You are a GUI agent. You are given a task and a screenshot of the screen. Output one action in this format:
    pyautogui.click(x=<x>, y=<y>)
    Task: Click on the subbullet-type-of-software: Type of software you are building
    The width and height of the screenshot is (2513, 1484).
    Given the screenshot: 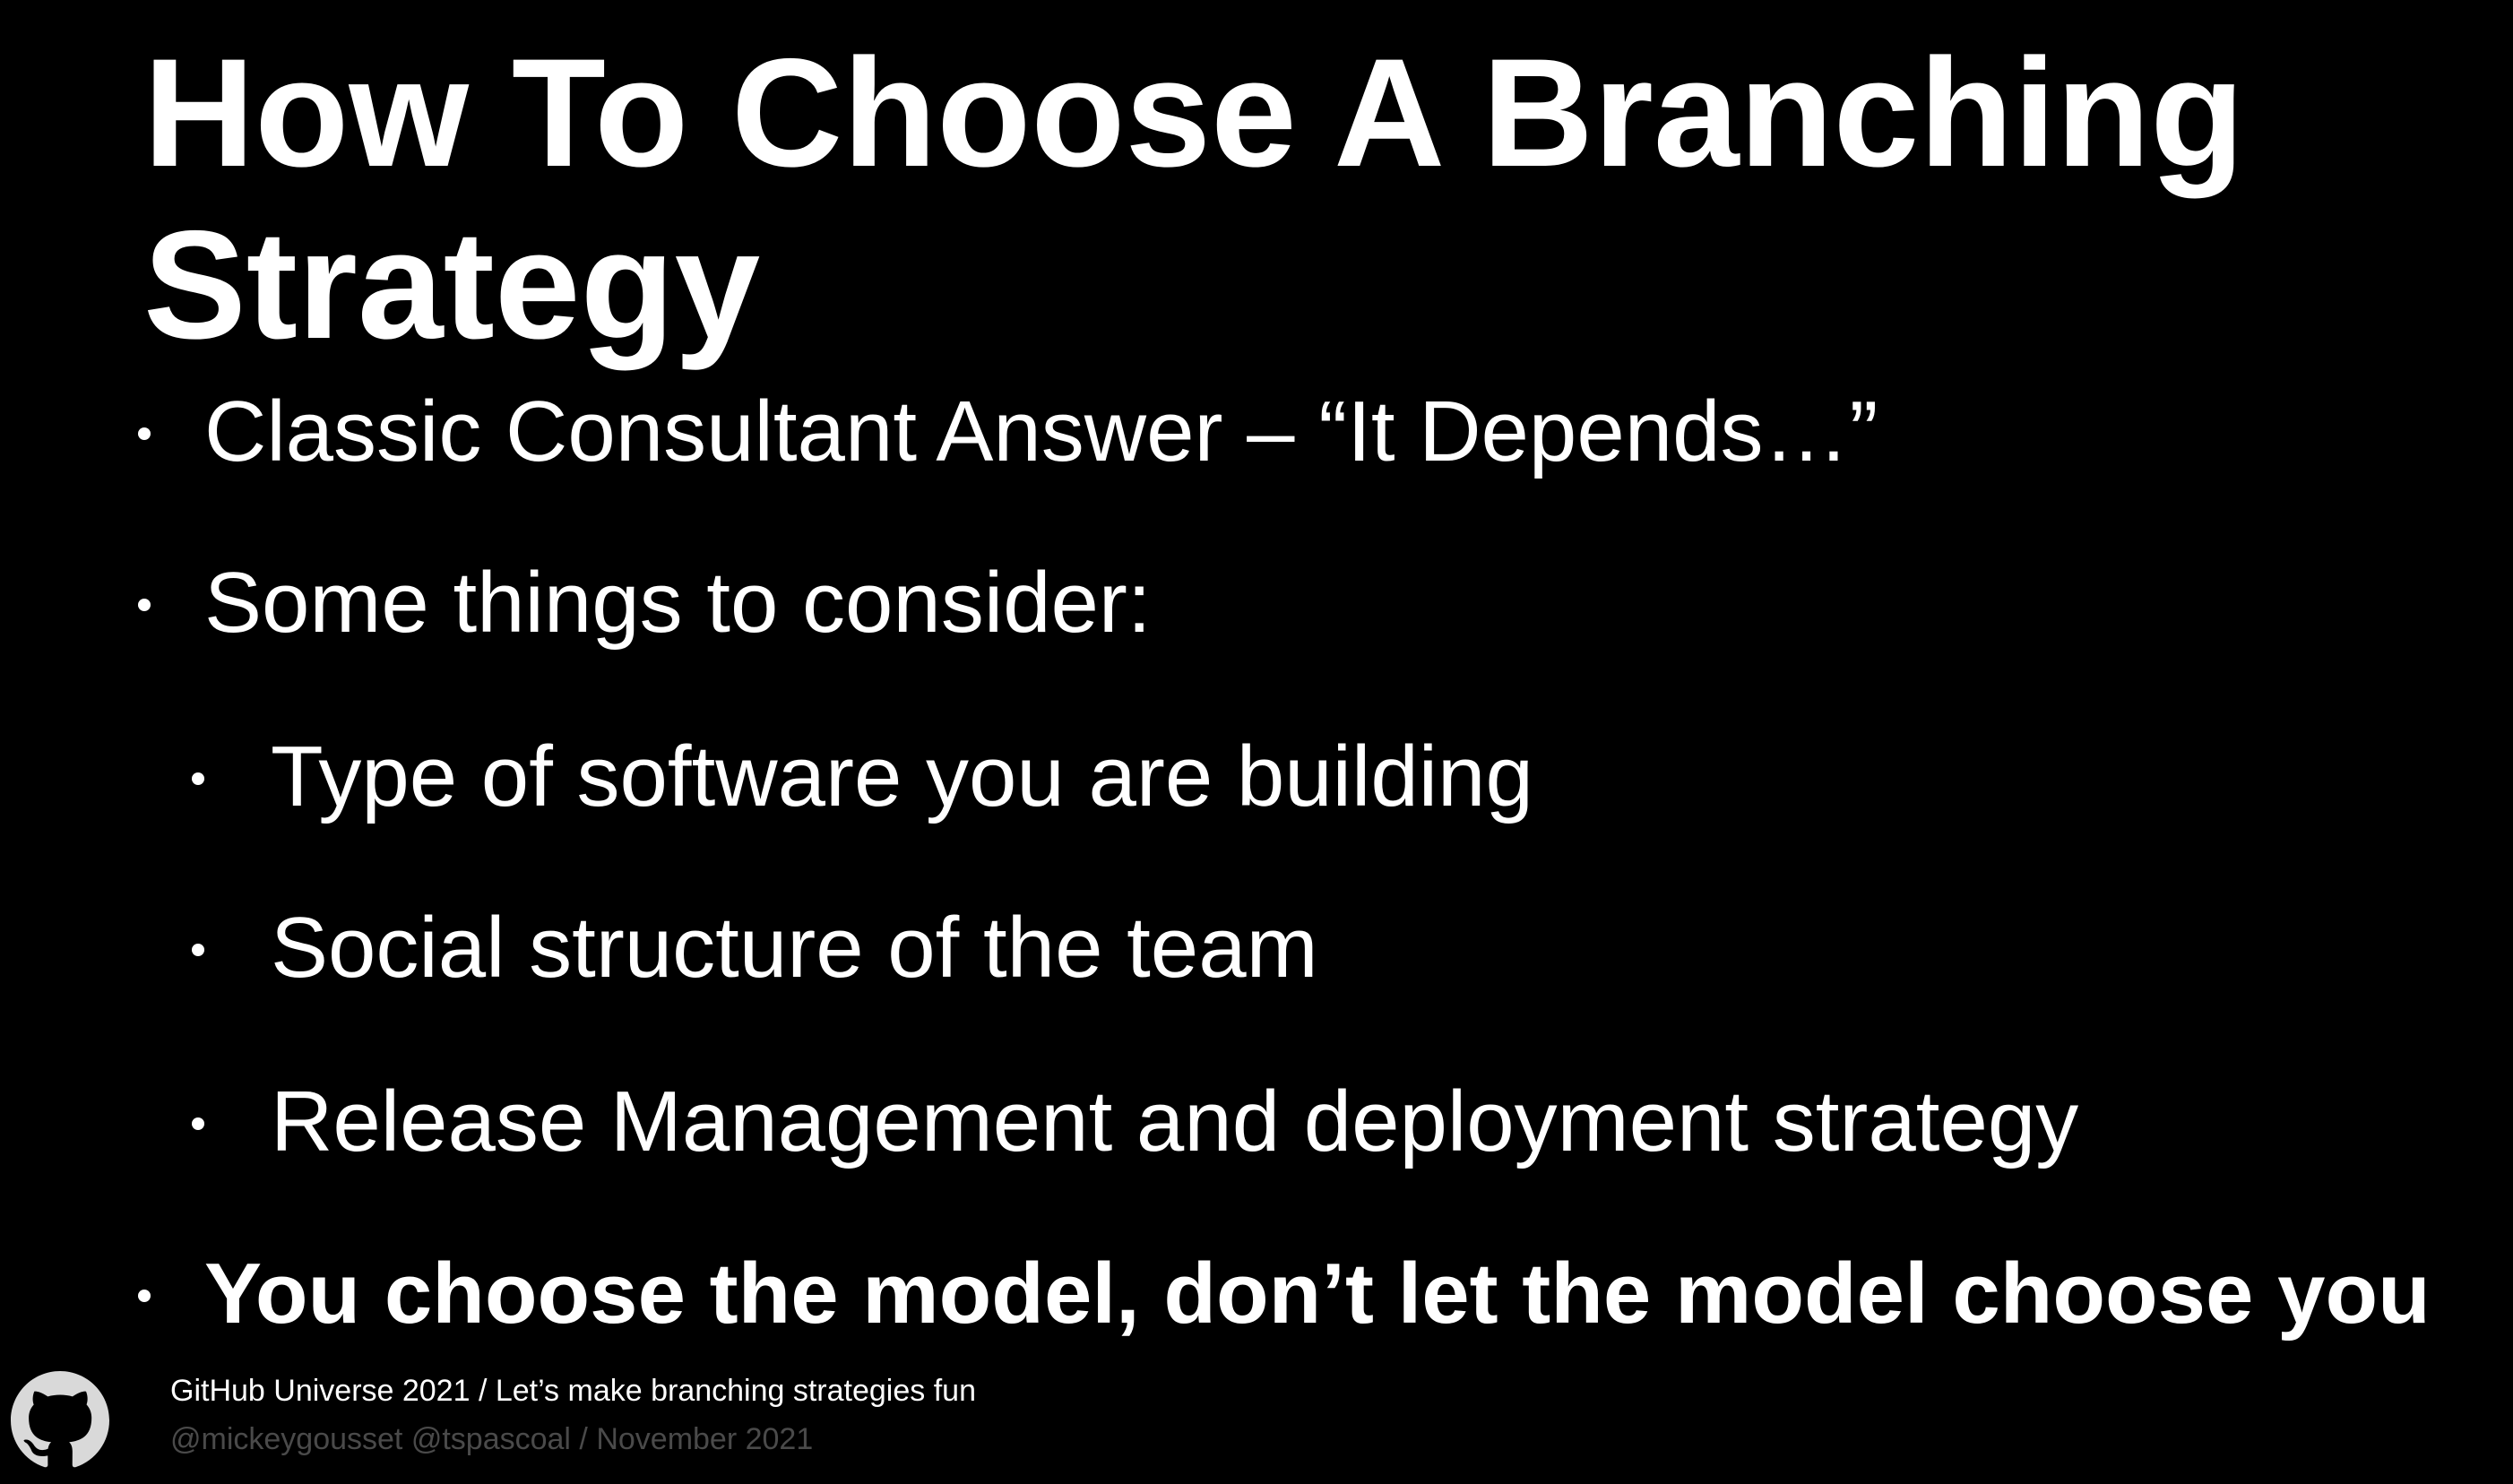 What is the action you would take?
    pyautogui.click(x=862, y=777)
    